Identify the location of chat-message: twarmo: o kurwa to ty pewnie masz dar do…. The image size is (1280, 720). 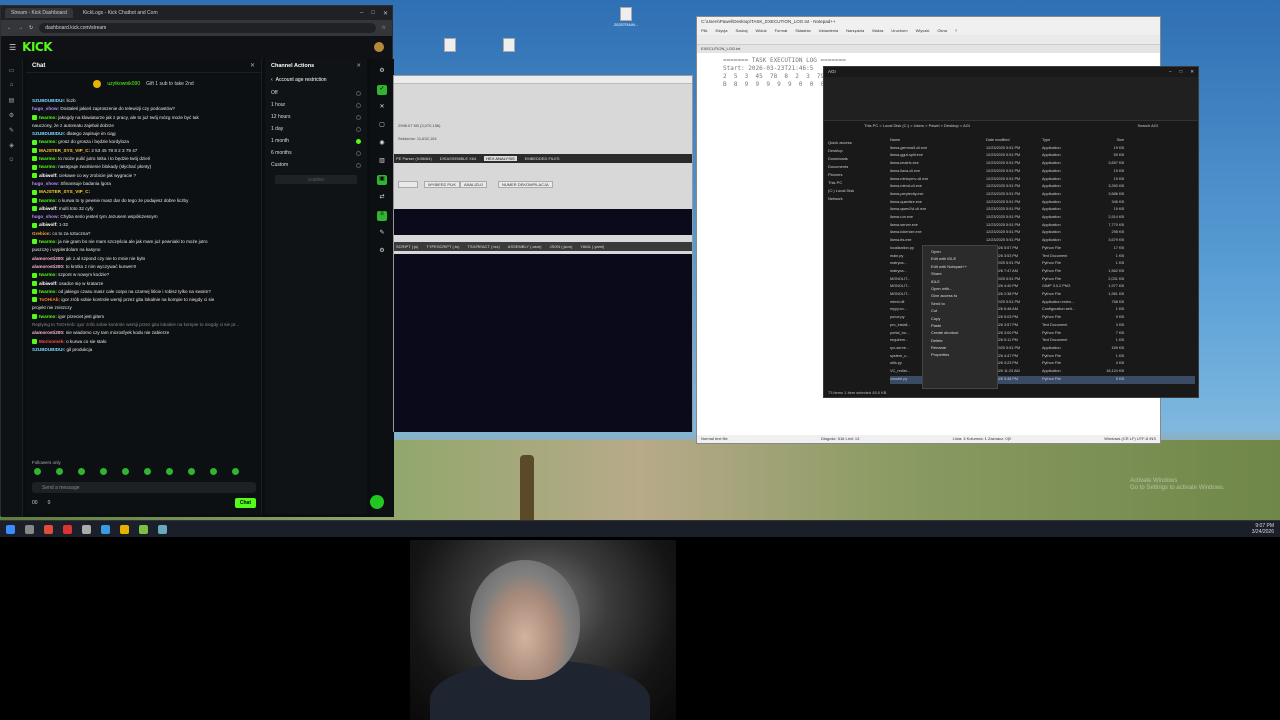
(143, 201).